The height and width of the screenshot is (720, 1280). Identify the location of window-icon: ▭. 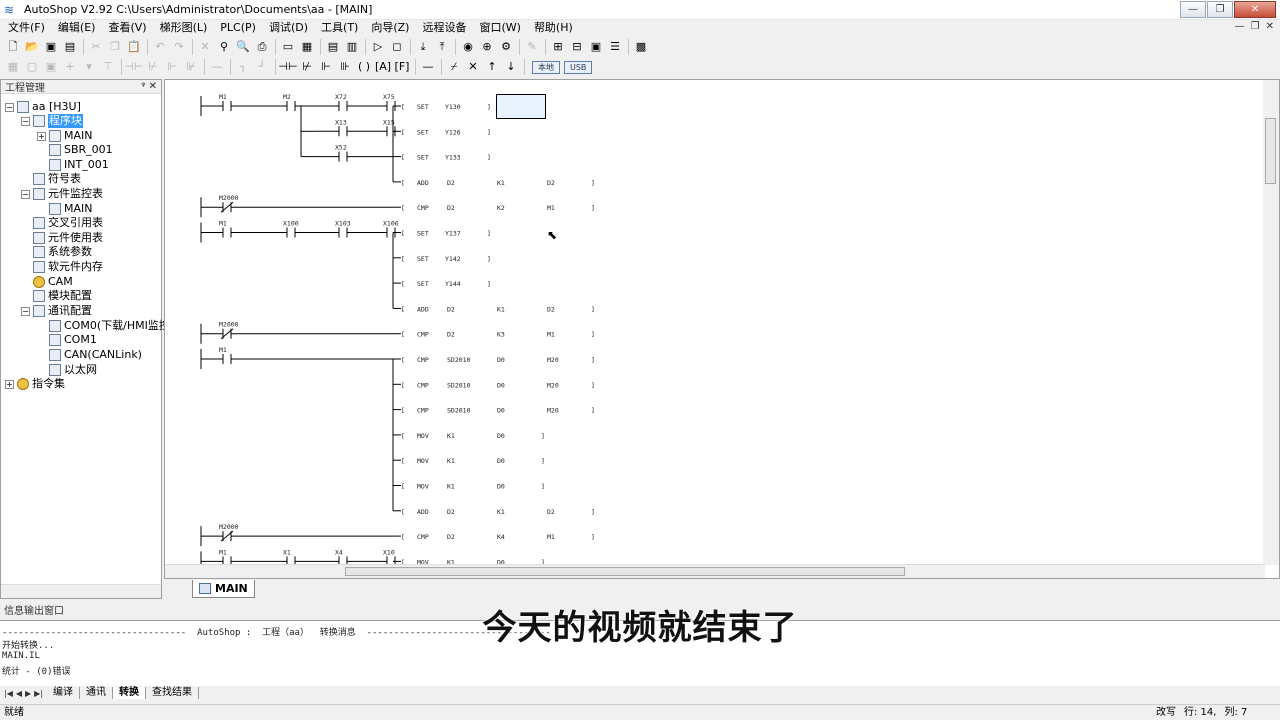
(288, 47).